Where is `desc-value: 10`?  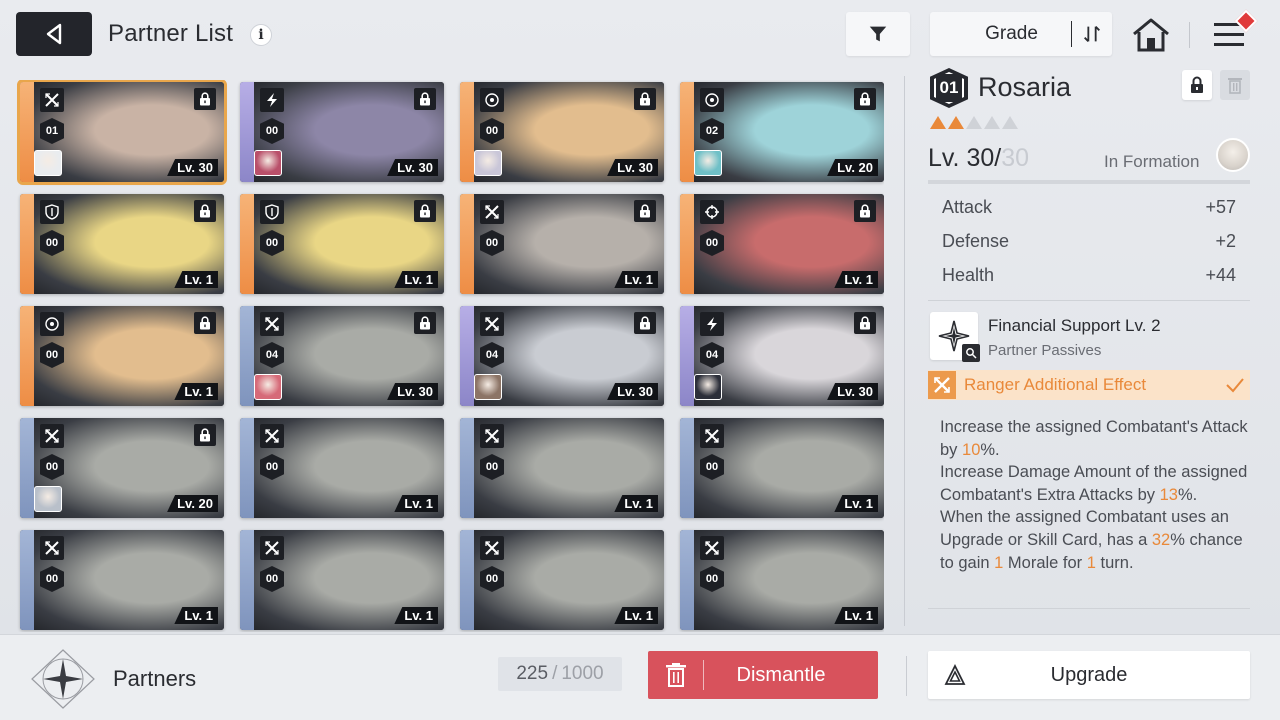 desc-value: 10 is located at coordinates (971, 449).